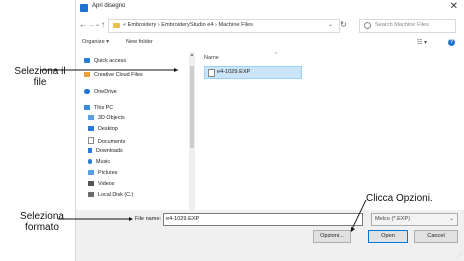  Describe the element at coordinates (40, 82) in the screenshot. I see `select-file-line-2: file` at that location.